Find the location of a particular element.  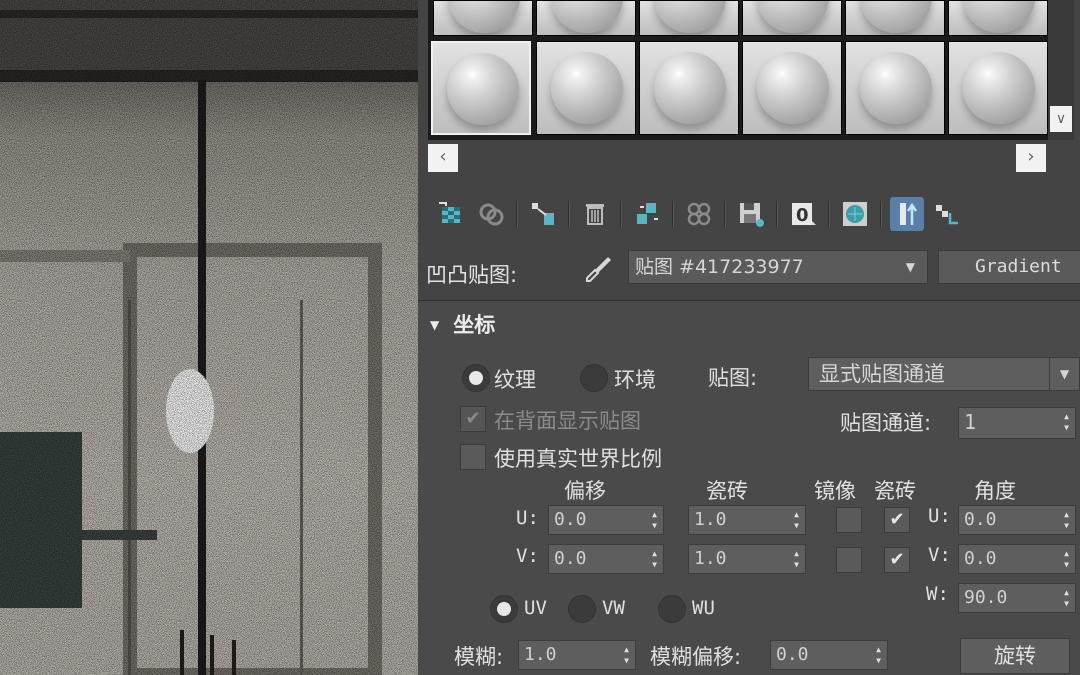

w-angle-spinner: 90.0 ▲ ▼ is located at coordinates (1017, 598).